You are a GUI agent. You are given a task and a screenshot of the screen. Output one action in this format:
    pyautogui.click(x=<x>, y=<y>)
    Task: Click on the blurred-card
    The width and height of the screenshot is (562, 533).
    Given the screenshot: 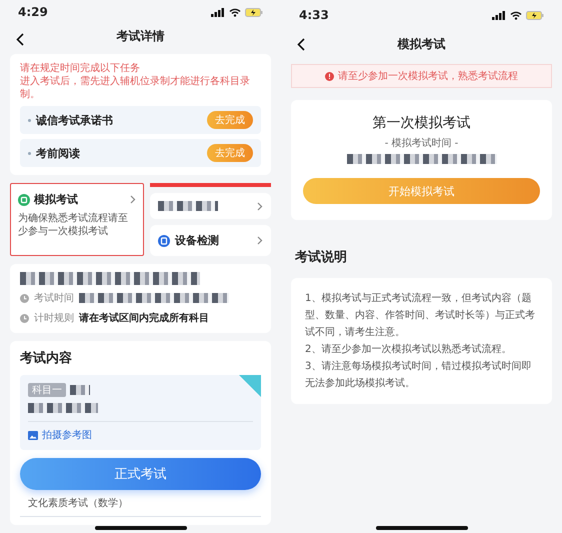 What is the action you would take?
    pyautogui.click(x=210, y=206)
    